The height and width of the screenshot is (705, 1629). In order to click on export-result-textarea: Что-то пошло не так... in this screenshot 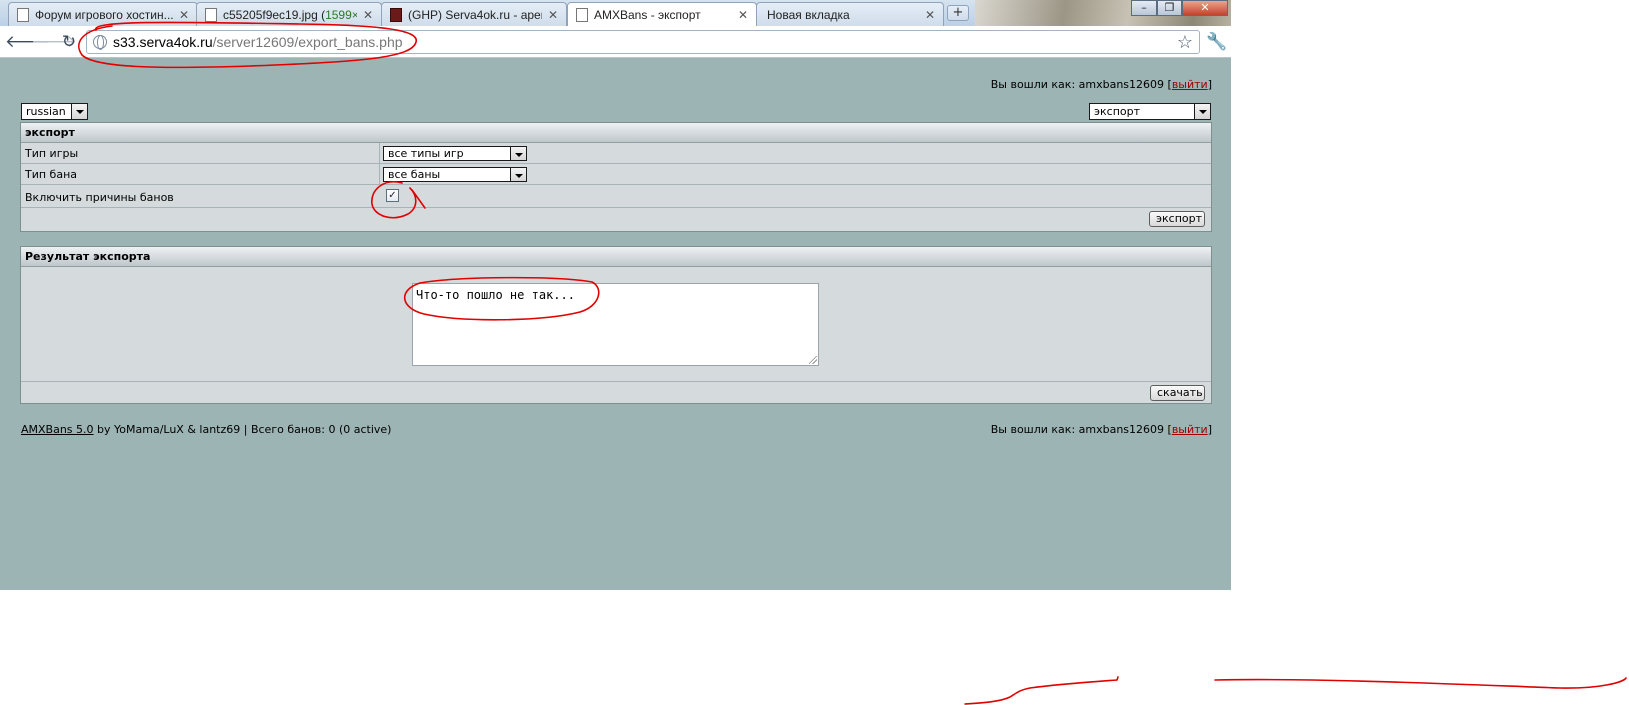, I will do `click(615, 324)`.